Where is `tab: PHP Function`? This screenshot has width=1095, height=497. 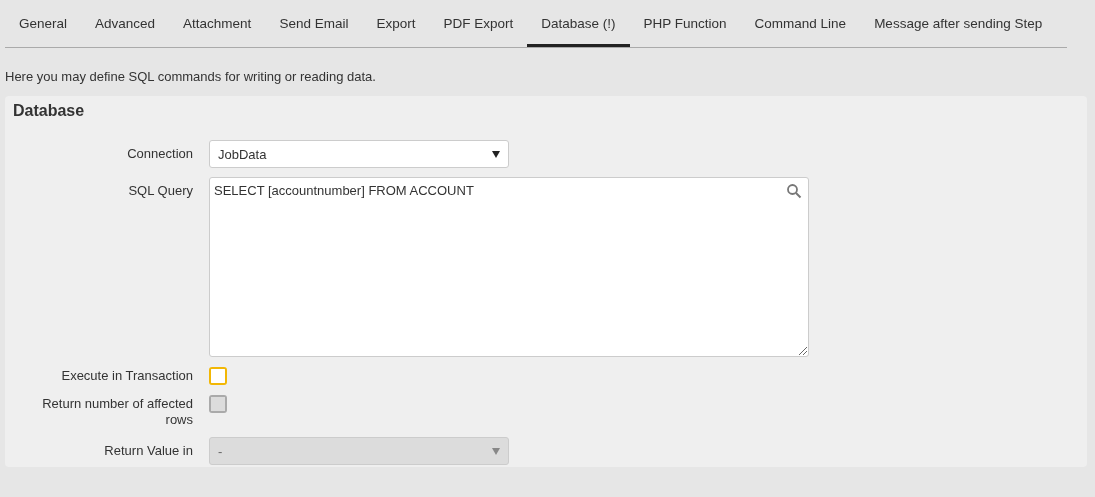
tab: PHP Function is located at coordinates (685, 23).